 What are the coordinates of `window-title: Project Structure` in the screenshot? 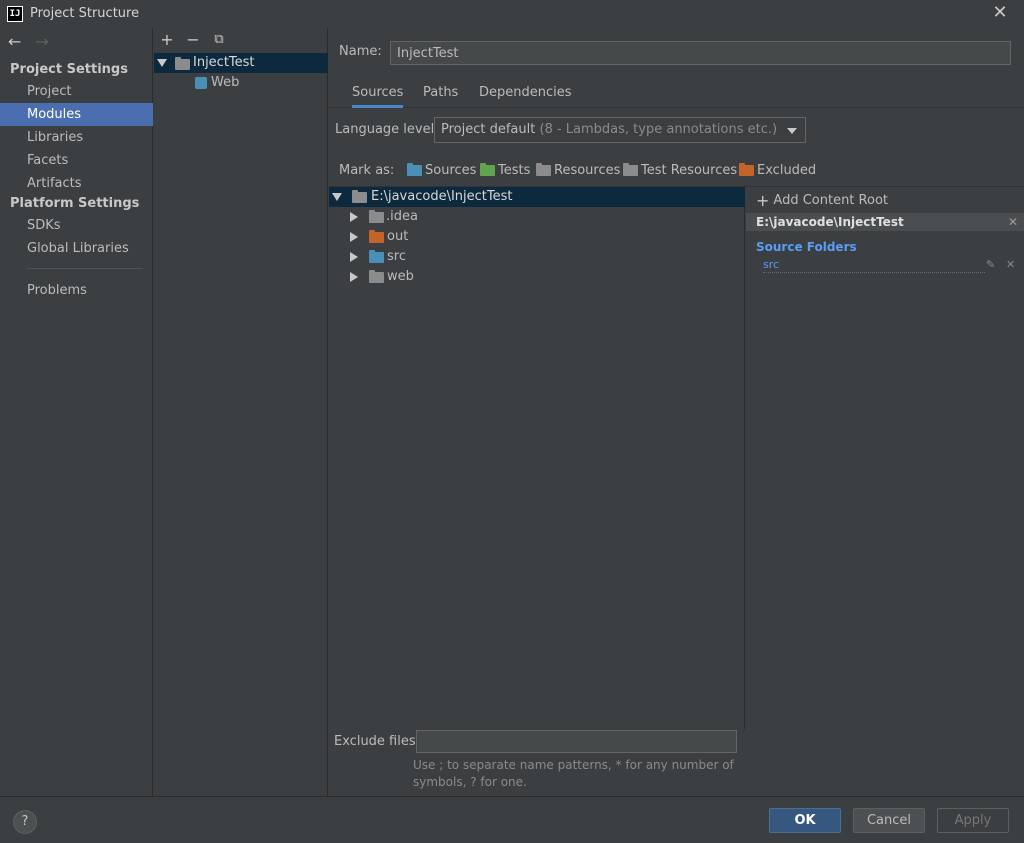 It's located at (85, 13).